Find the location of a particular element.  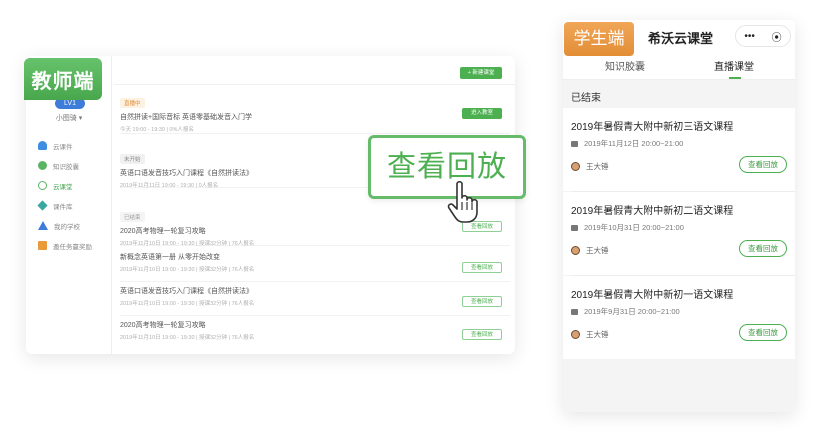

sidebar-item-cloud-courseware: 云课件 is located at coordinates (71, 145).